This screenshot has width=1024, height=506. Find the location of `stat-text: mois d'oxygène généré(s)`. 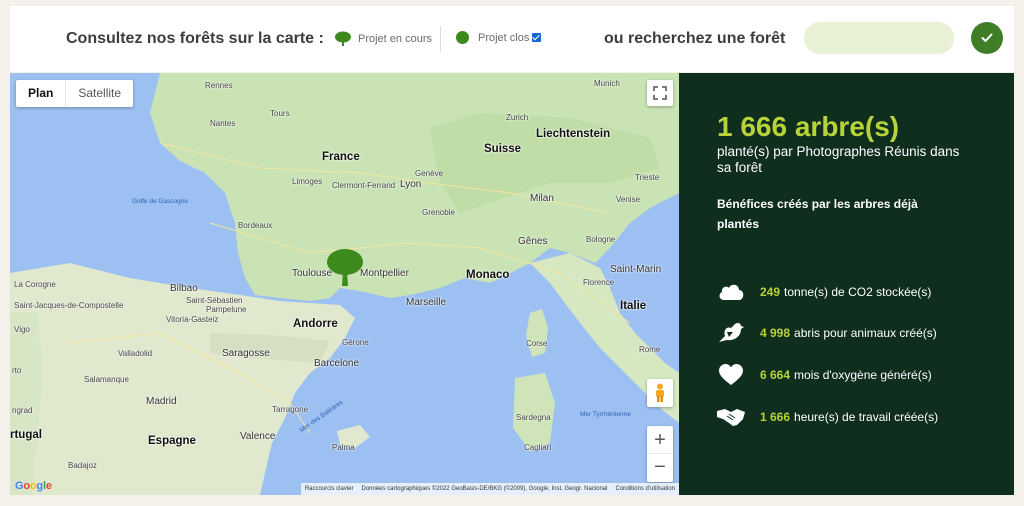

stat-text: mois d'oxygène généré(s) is located at coordinates (863, 375).